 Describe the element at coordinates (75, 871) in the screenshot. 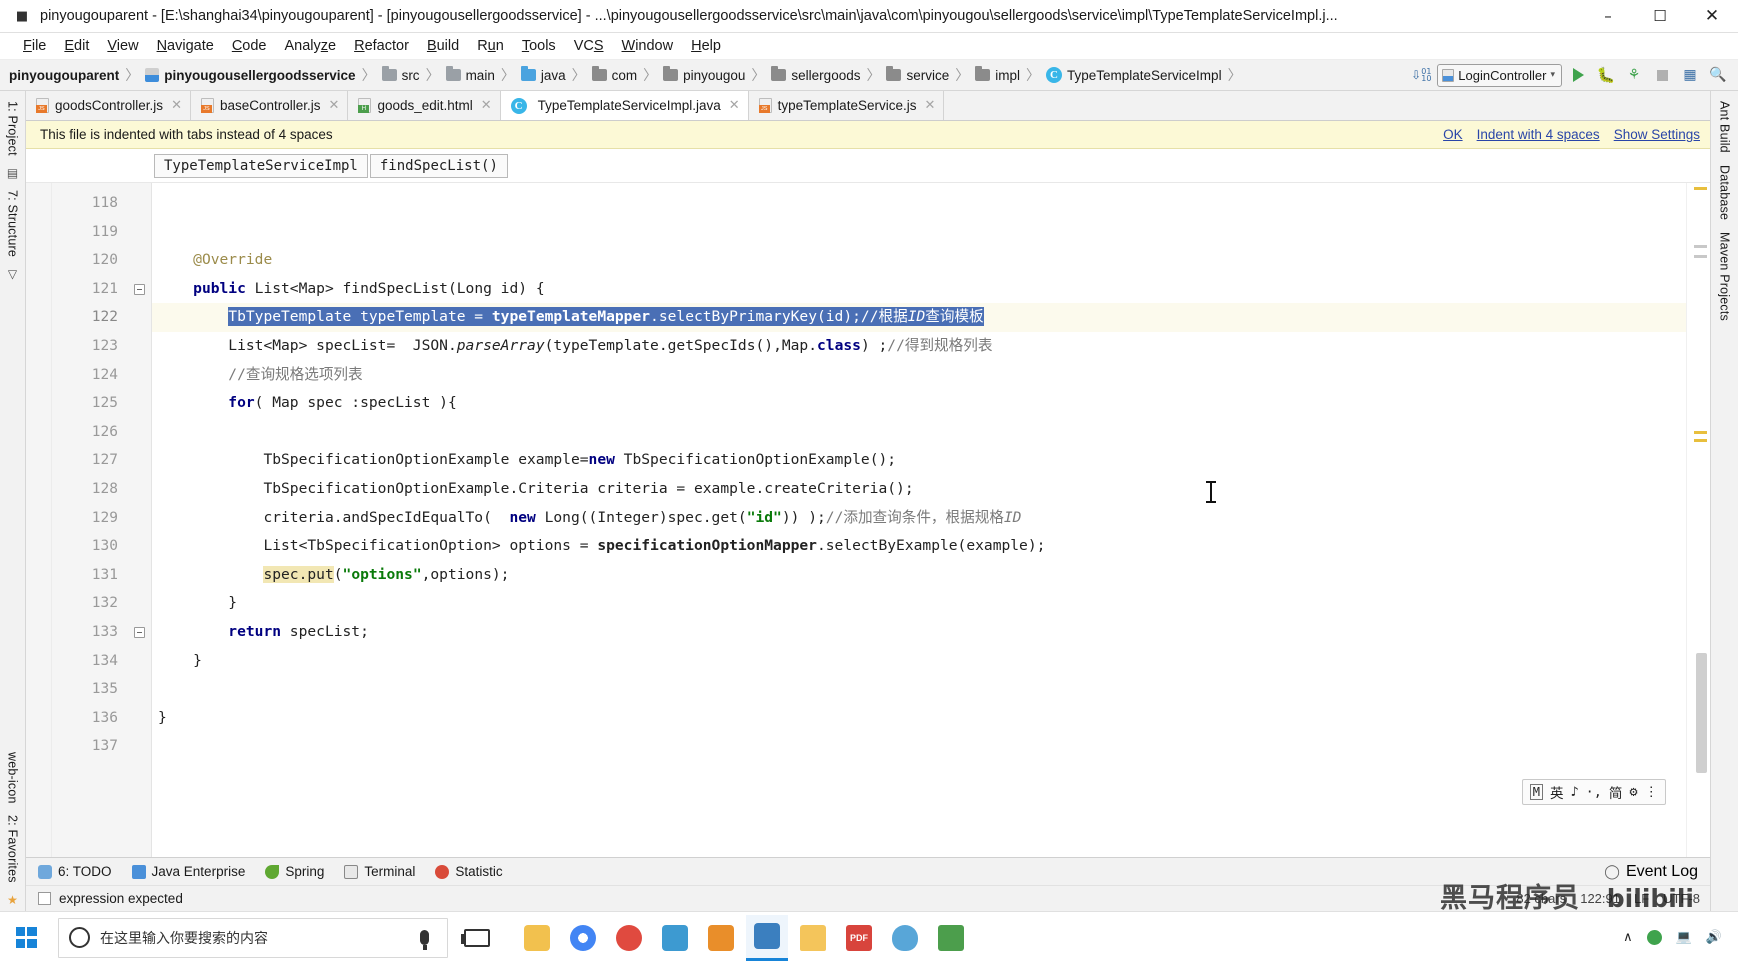

I see `tool-window-todo: 6: TODO` at that location.